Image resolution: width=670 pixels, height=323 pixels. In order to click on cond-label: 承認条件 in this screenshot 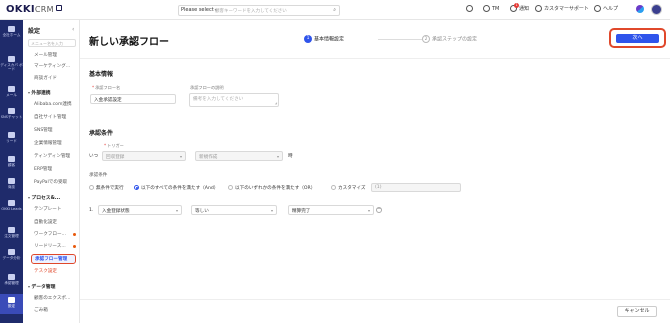, I will do `click(98, 175)`.